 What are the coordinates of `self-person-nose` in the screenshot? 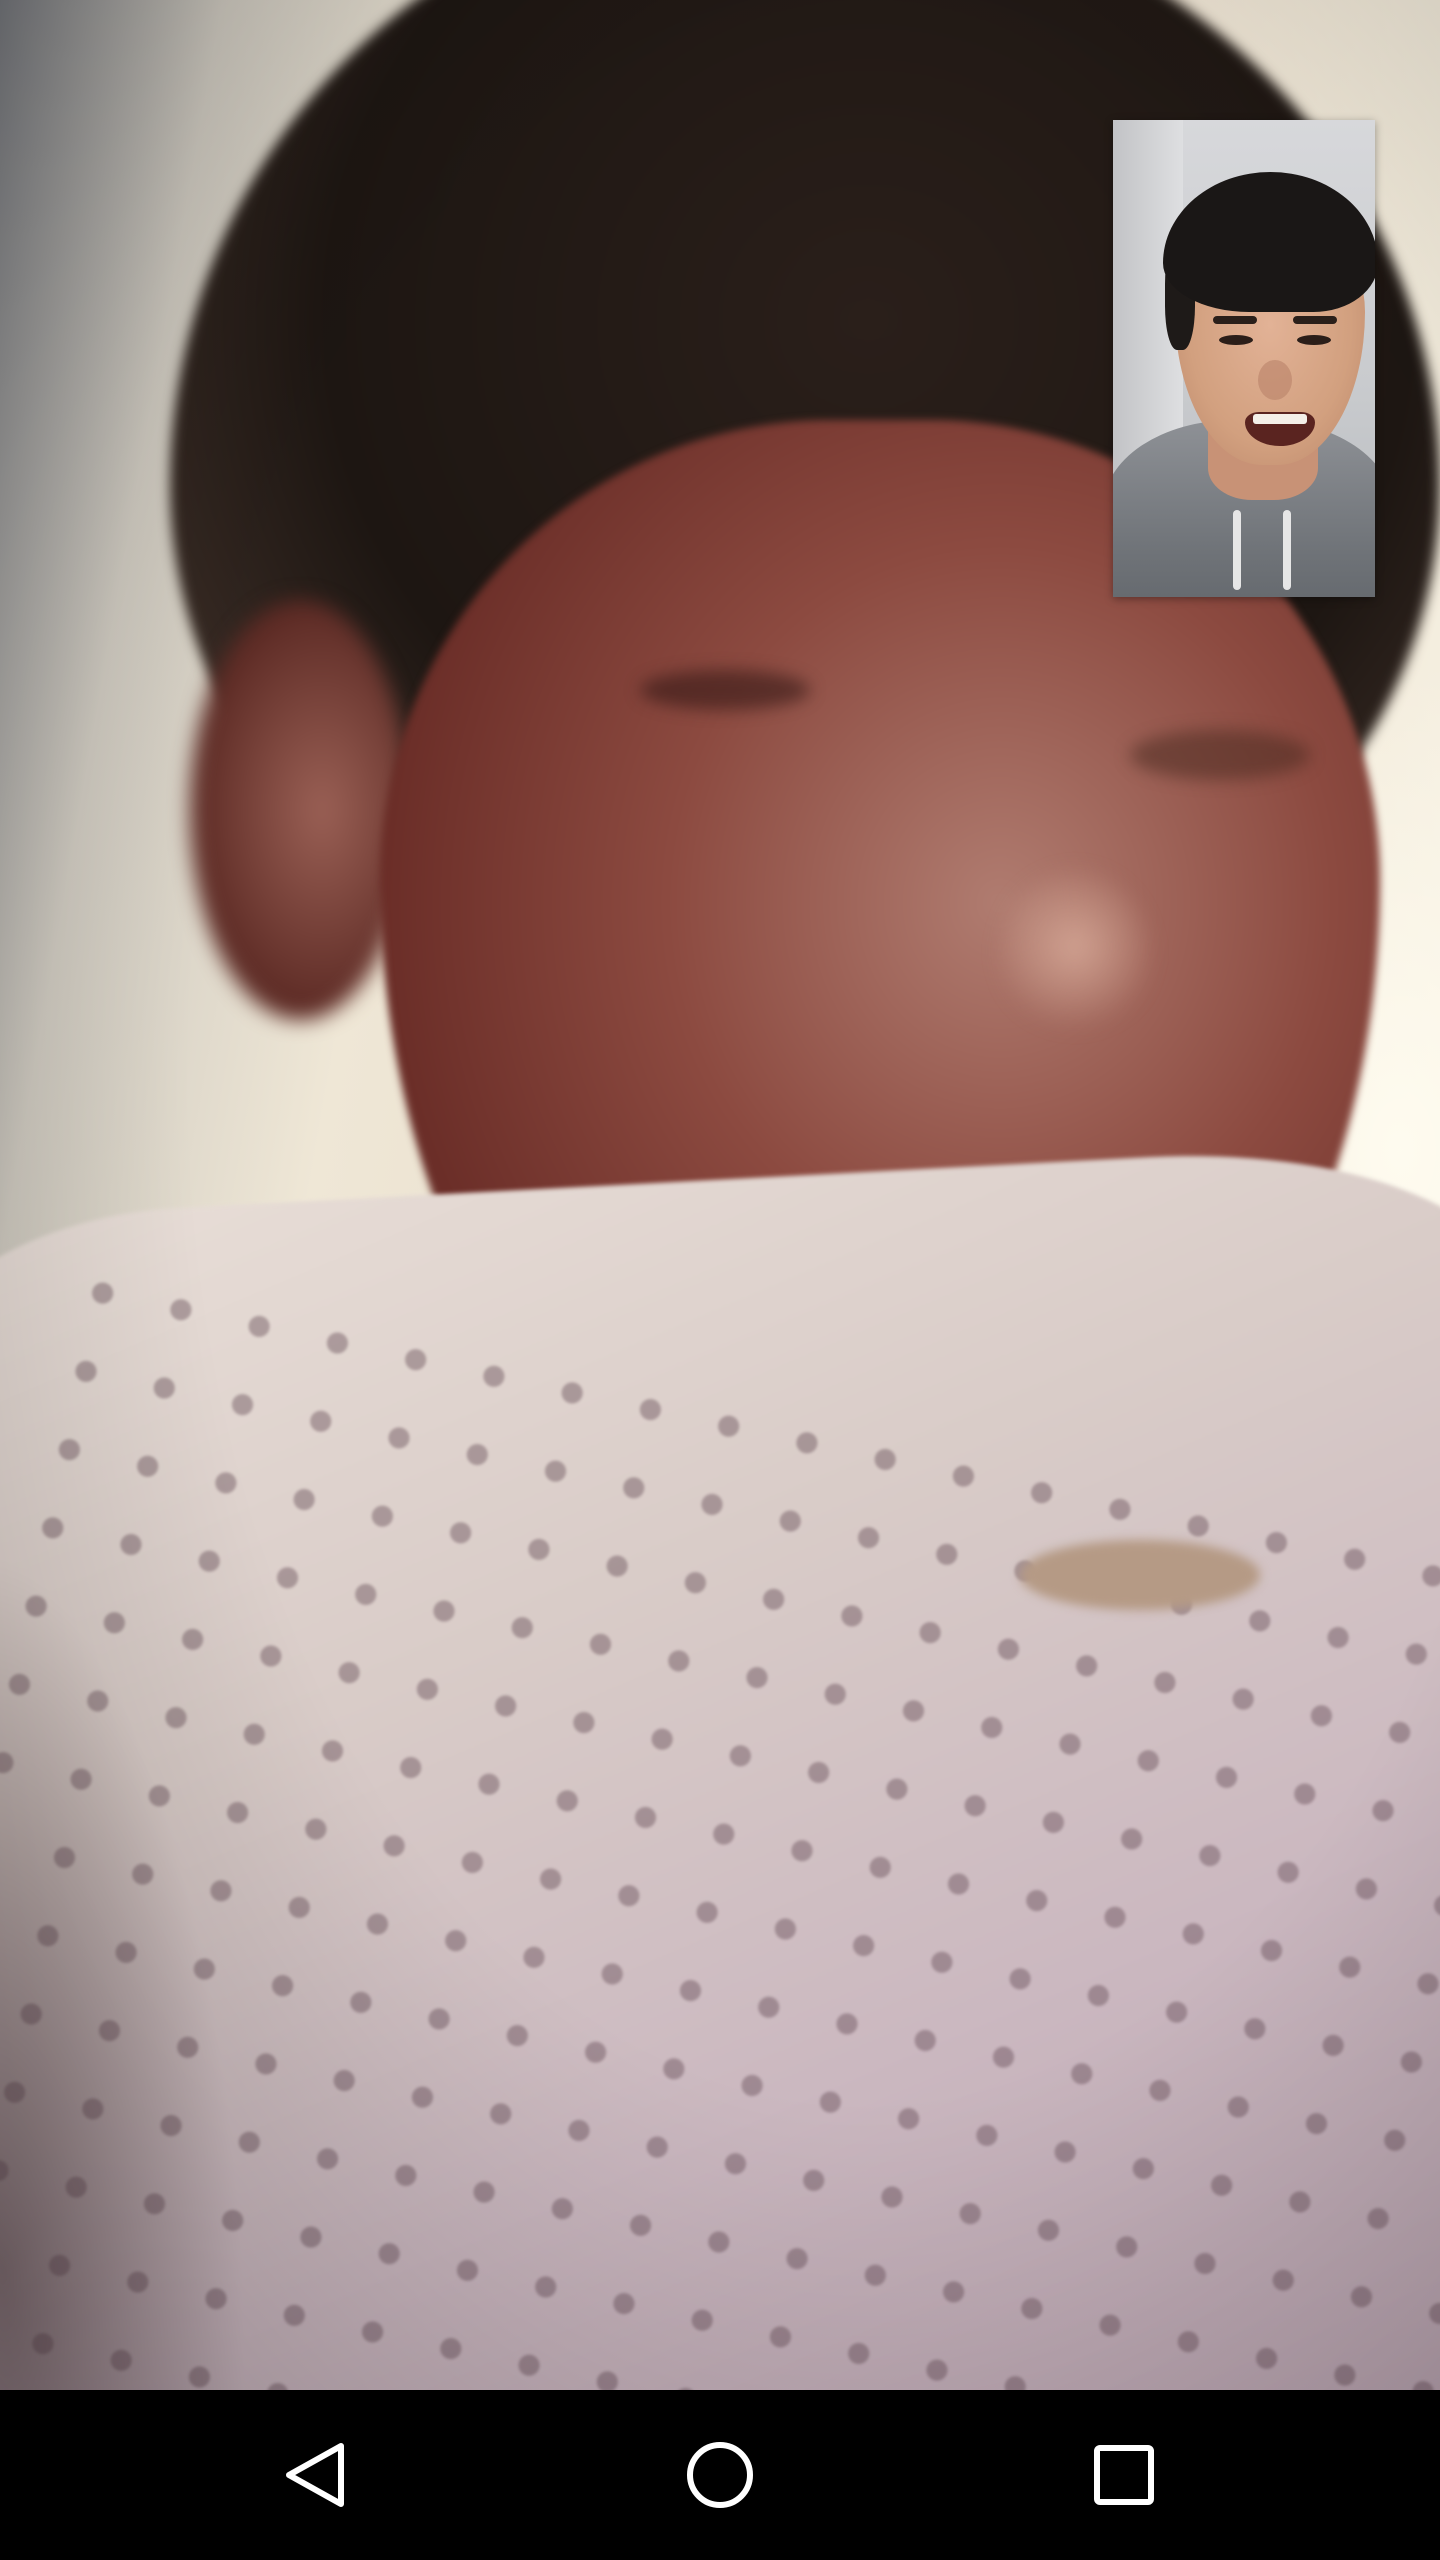 It's located at (1275, 380).